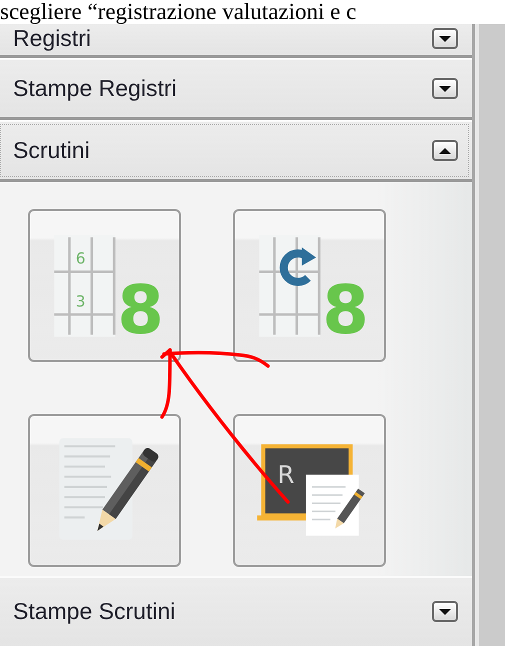 The width and height of the screenshot is (505, 646). What do you see at coordinates (334, 505) in the screenshot?
I see `paper-pencil-icon` at bounding box center [334, 505].